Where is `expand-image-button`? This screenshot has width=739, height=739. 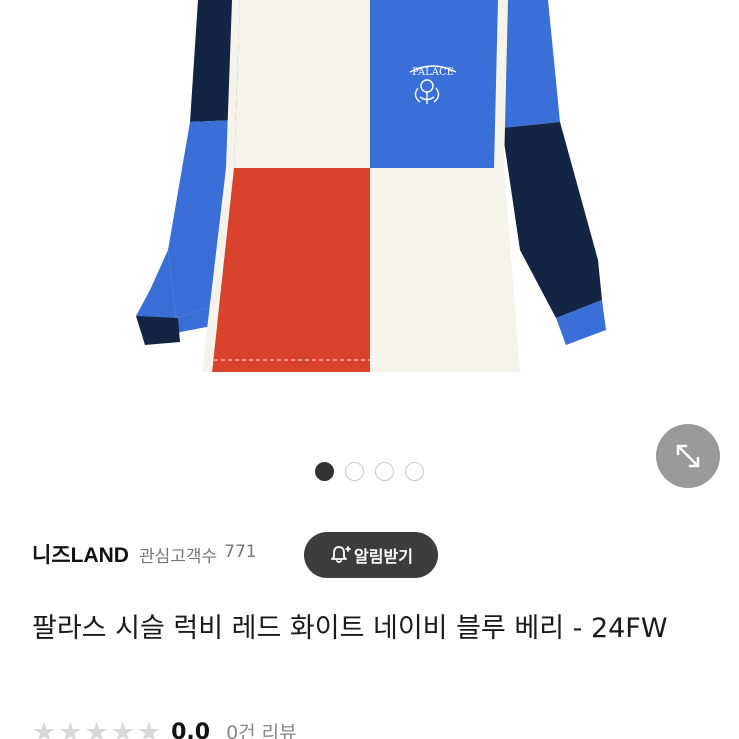 expand-image-button is located at coordinates (688, 456).